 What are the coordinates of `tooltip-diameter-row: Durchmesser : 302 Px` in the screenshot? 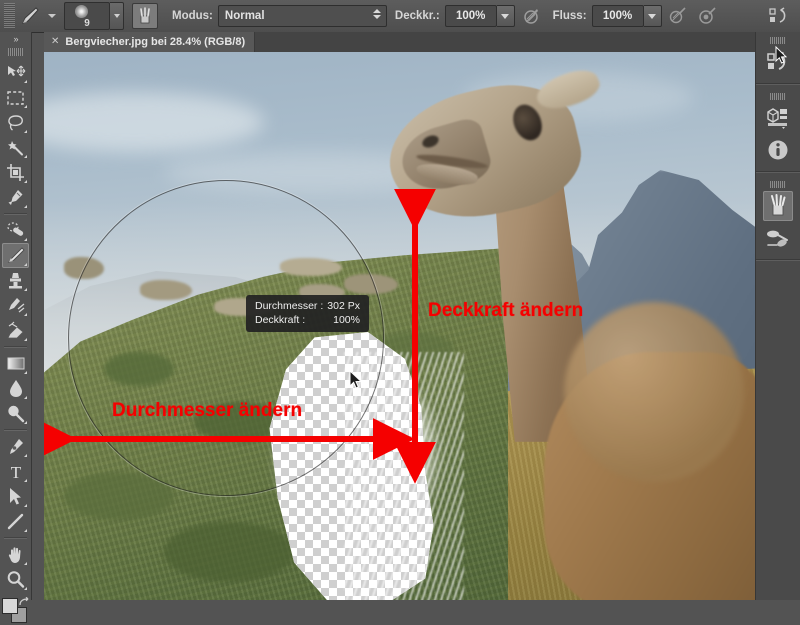 It's located at (307, 306).